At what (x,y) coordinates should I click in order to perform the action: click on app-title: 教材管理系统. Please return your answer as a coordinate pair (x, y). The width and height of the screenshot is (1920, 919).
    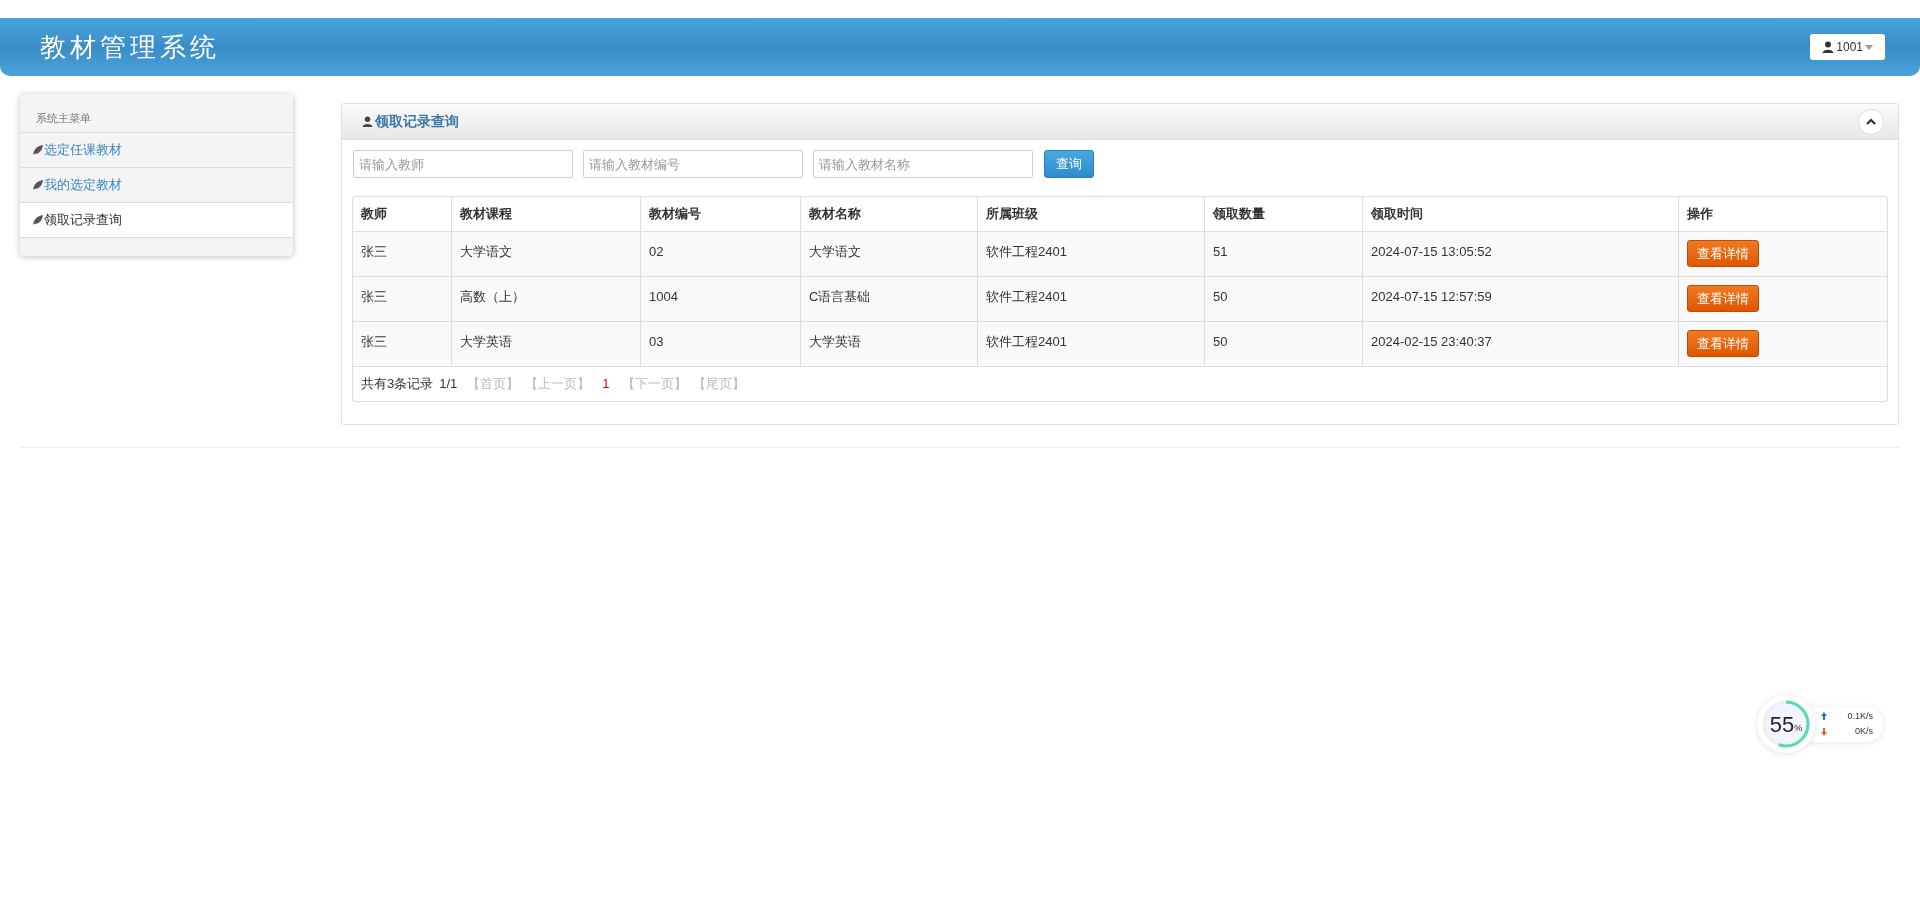
    Looking at the image, I should click on (130, 47).